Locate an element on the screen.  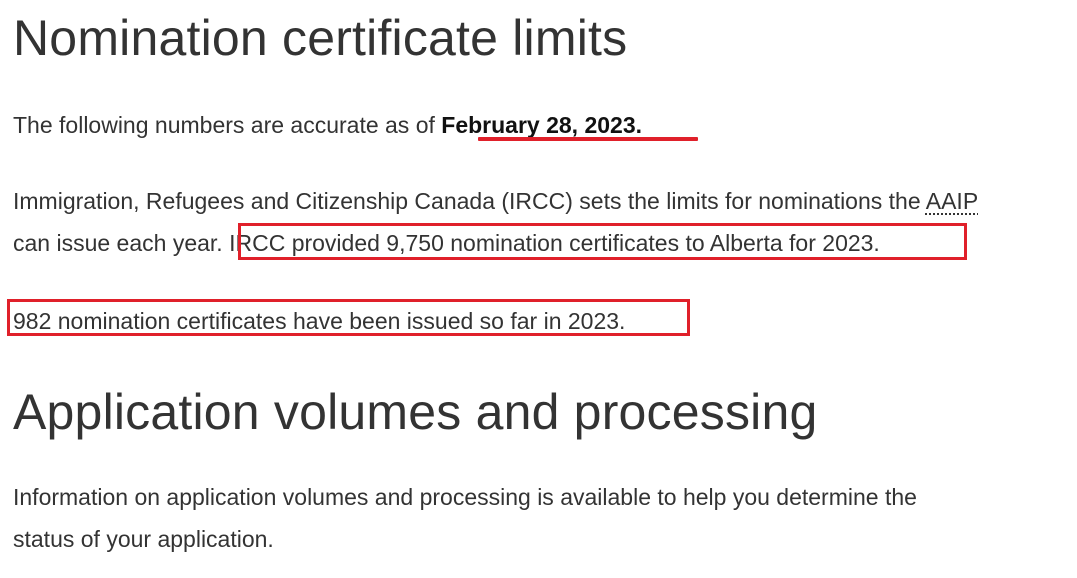
limits-text-continued: can issue each year. is located at coordinates (118, 243).